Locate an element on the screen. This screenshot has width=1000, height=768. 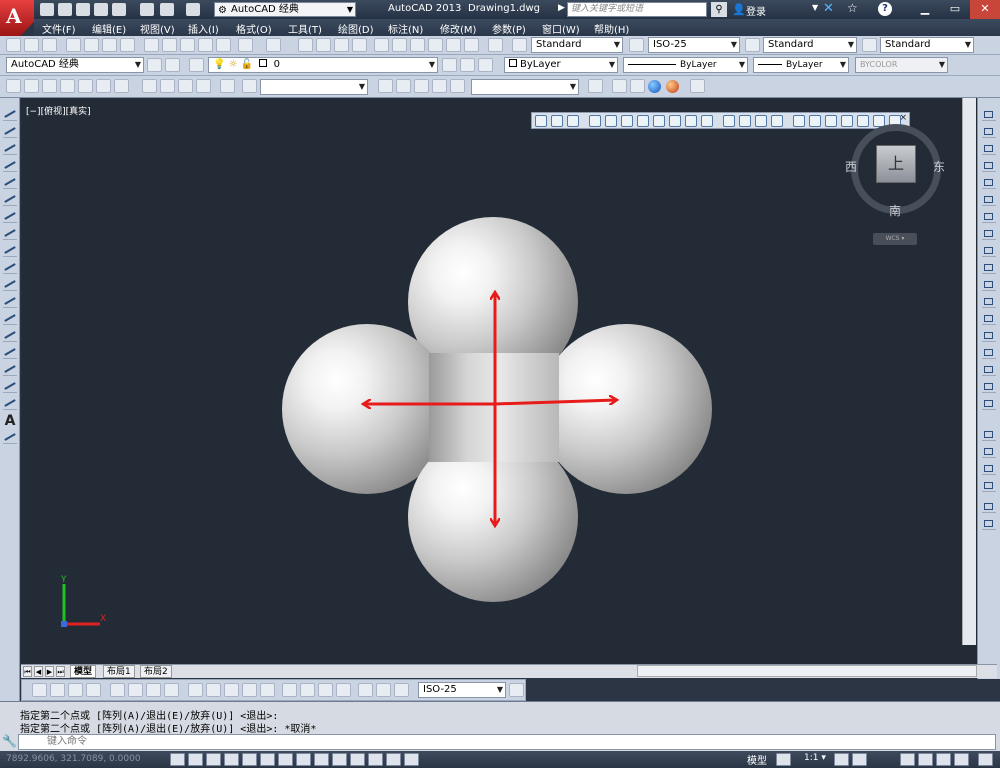
ucs-y-label: Y is located at coordinates (63, 580).